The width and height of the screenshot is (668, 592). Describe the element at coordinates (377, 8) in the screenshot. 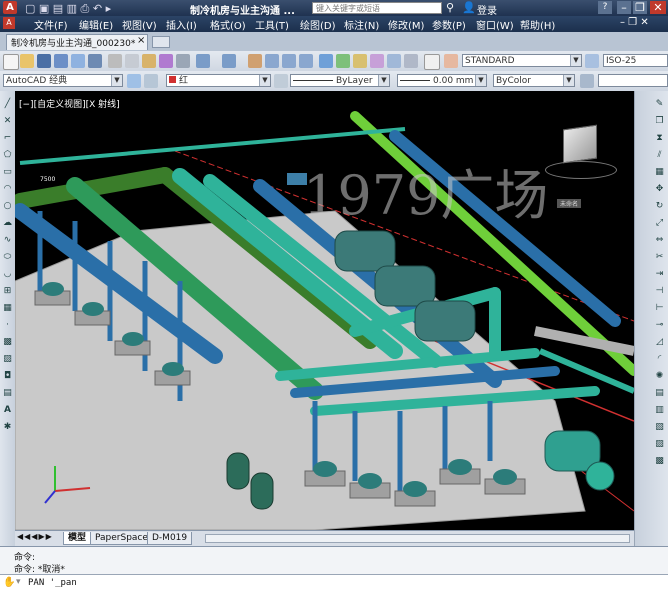

I see `search-input: 键入关键字或短语` at that location.